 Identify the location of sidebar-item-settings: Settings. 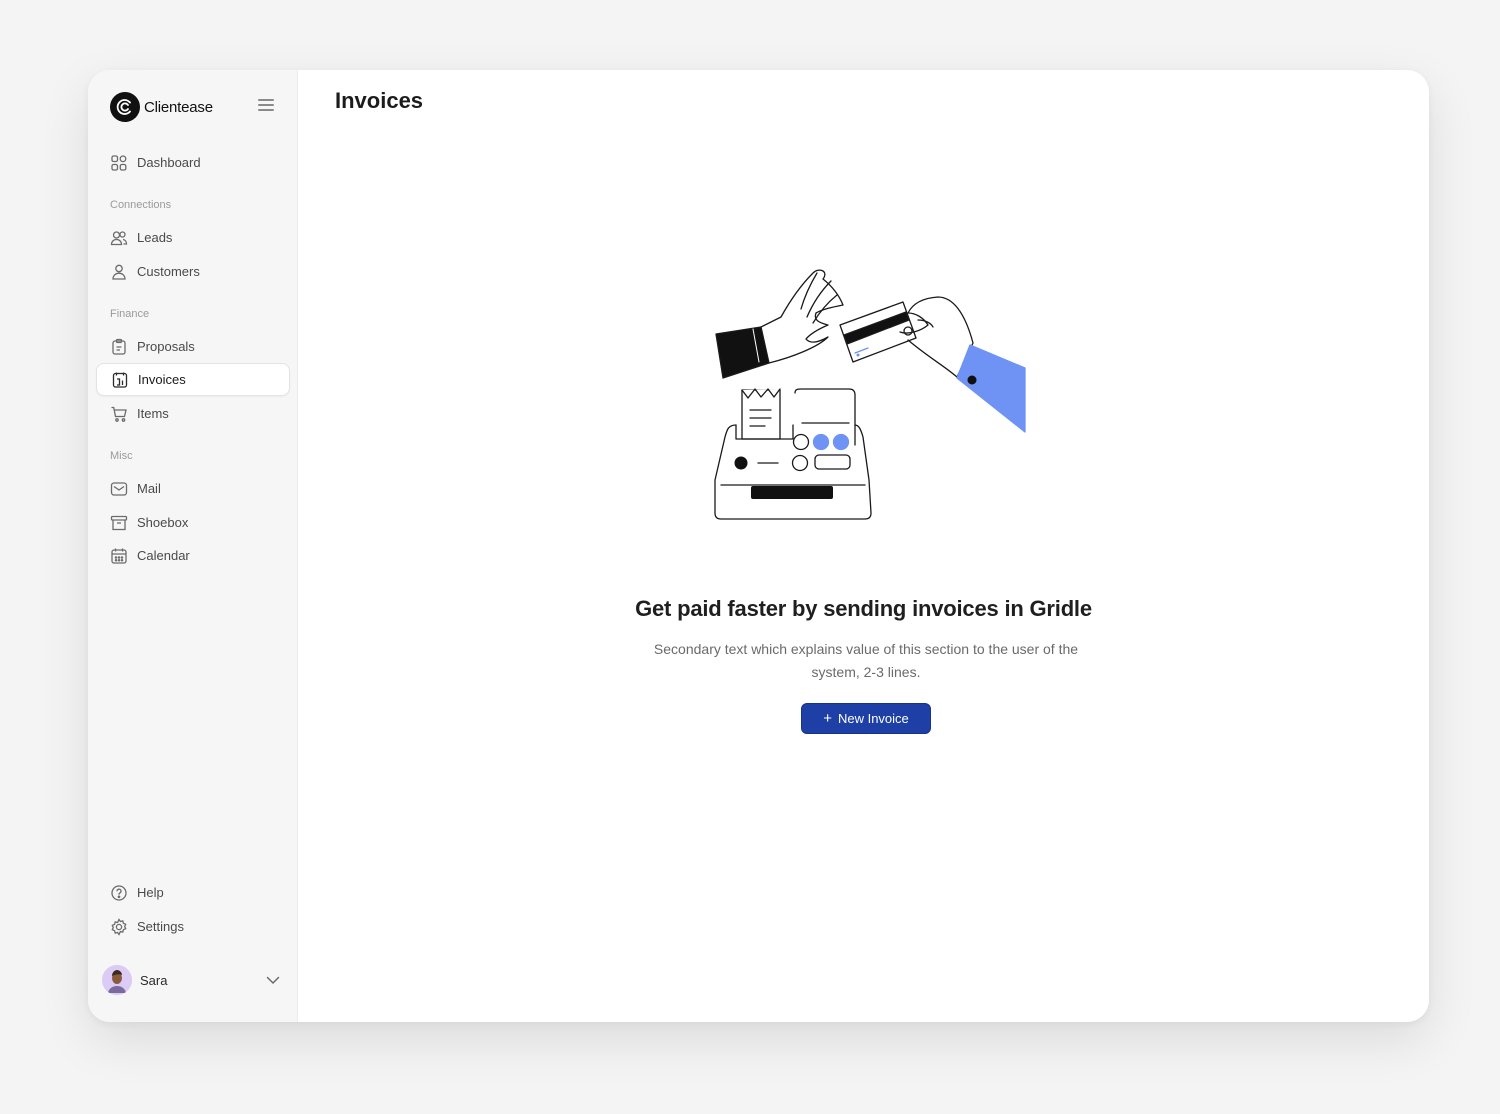
(193, 926).